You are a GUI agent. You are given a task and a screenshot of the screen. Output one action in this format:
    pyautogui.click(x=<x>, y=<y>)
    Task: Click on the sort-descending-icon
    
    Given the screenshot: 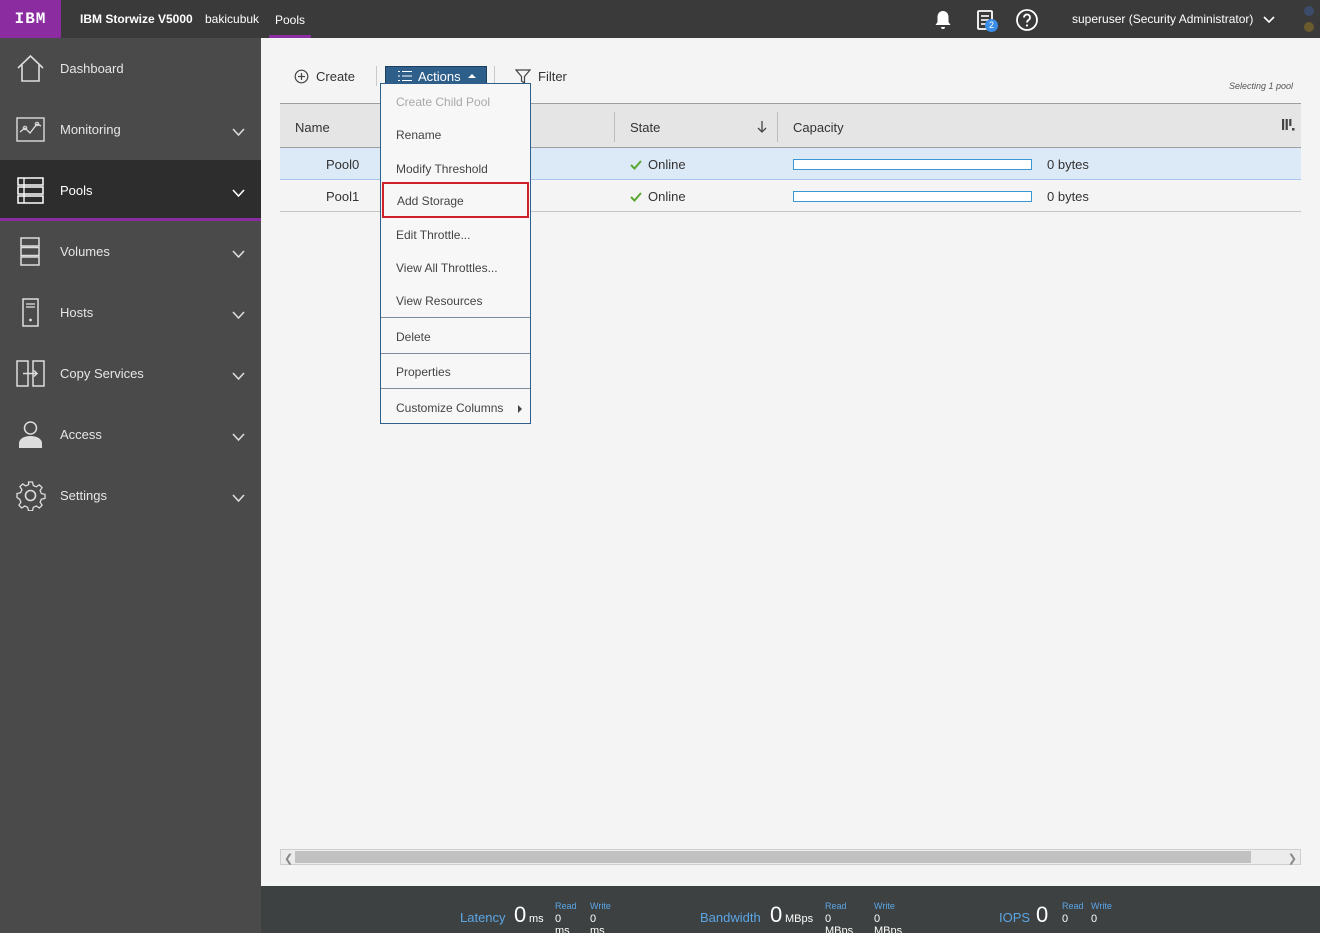 What is the action you would take?
    pyautogui.click(x=762, y=126)
    